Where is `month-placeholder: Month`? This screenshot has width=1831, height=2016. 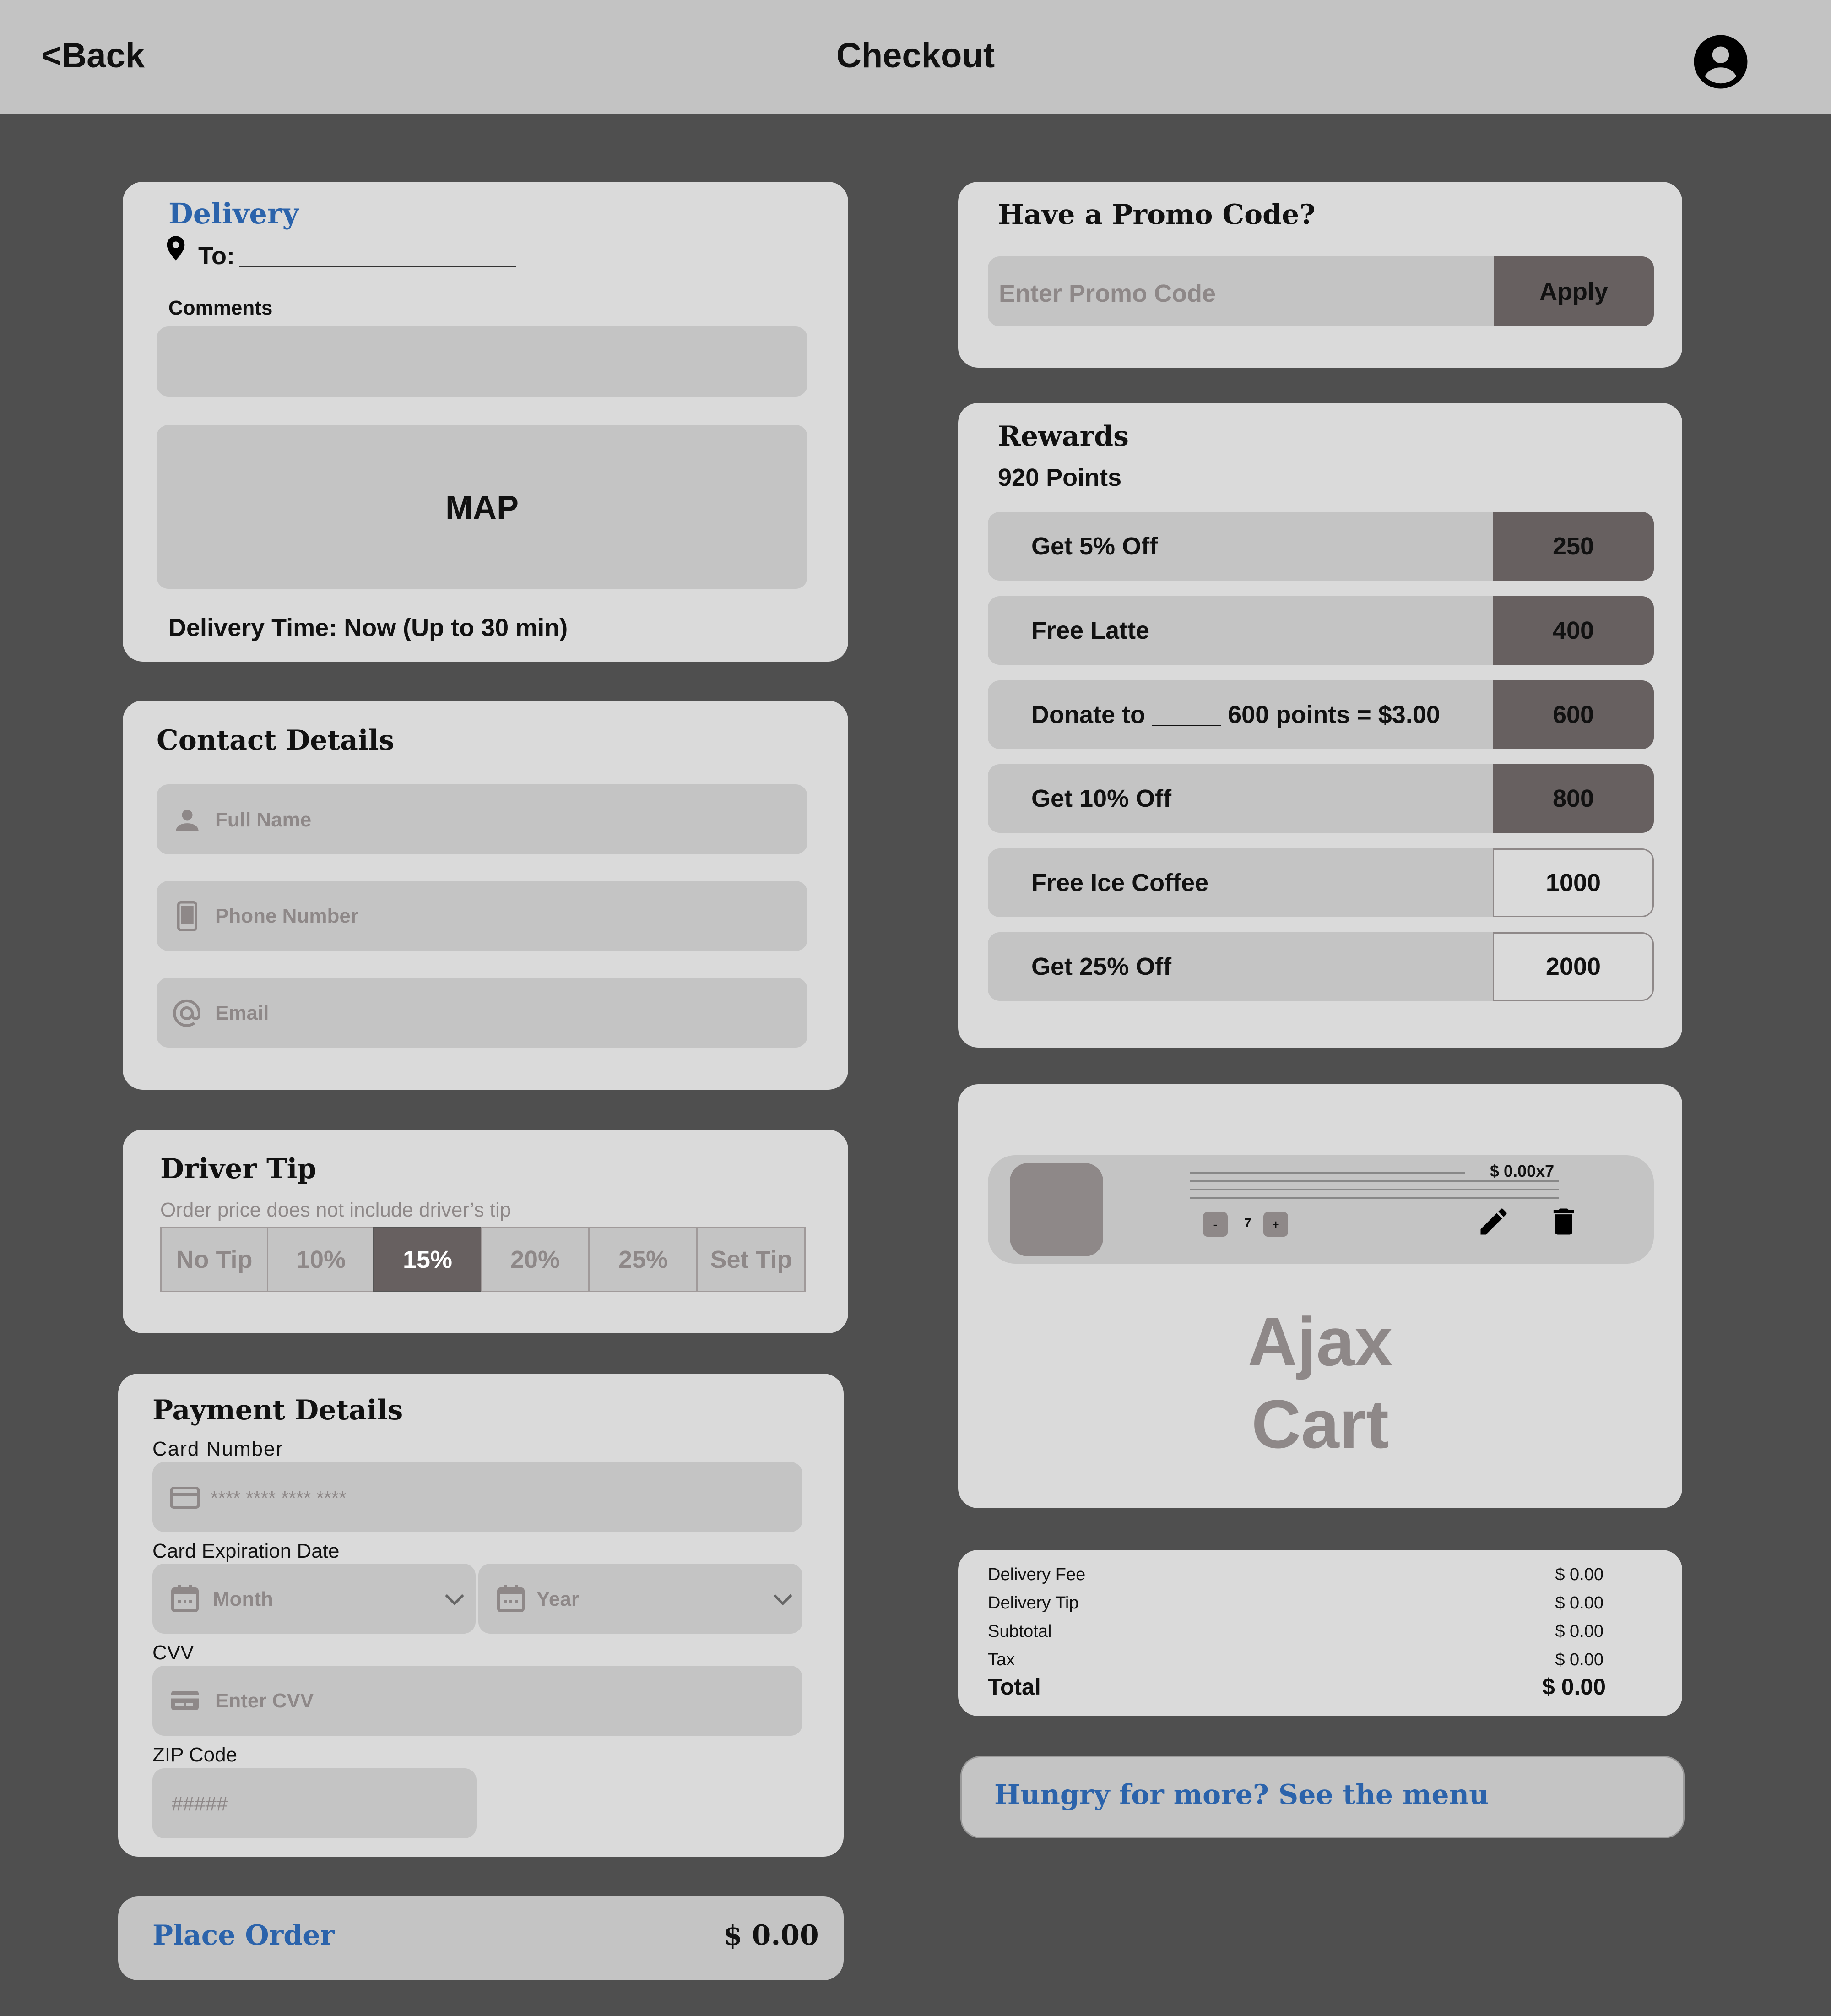
month-placeholder: Month is located at coordinates (243, 1599).